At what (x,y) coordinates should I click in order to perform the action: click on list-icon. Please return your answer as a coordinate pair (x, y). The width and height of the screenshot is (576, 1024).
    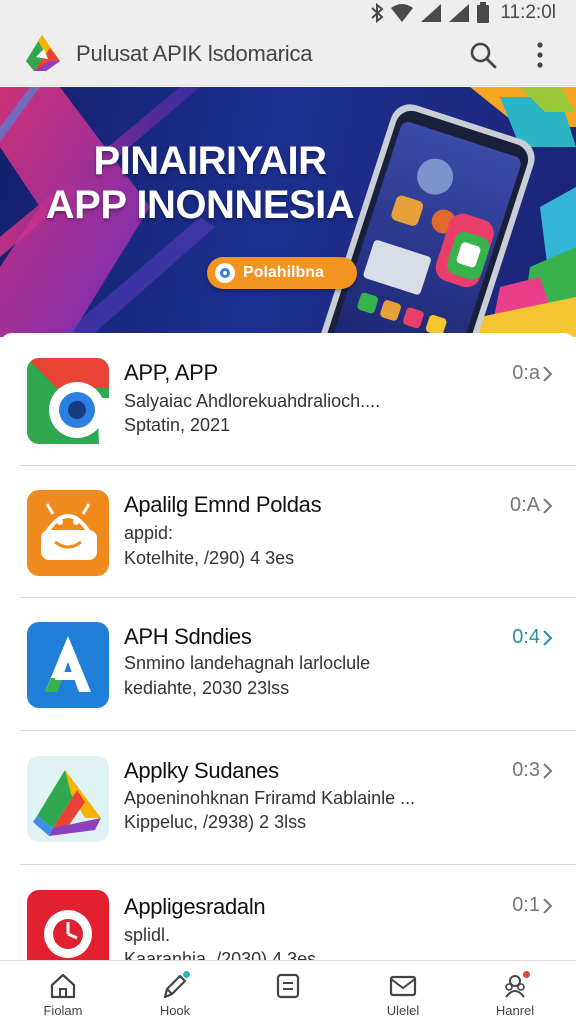
    Looking at the image, I should click on (288, 986).